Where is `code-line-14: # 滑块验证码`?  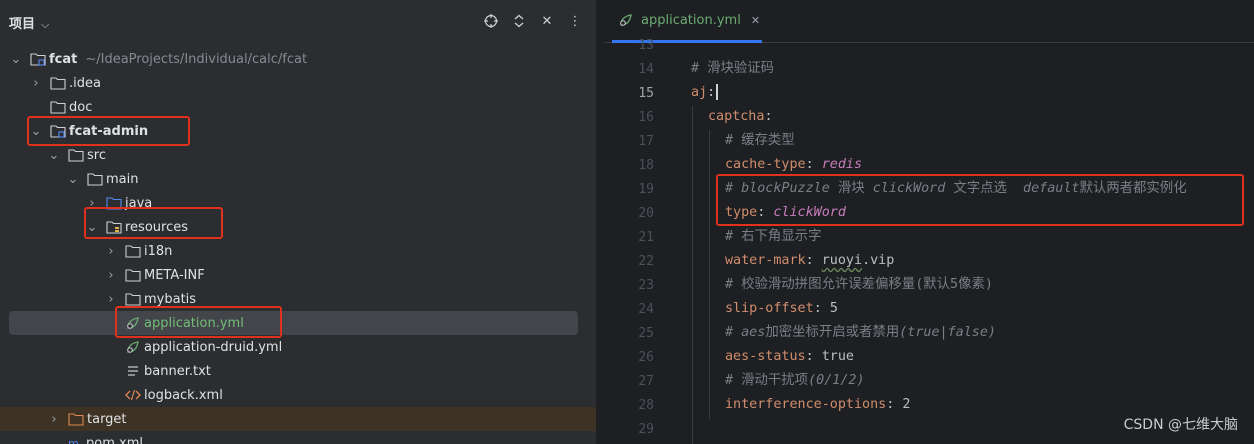 code-line-14: # 滑块验证码 is located at coordinates (732, 69).